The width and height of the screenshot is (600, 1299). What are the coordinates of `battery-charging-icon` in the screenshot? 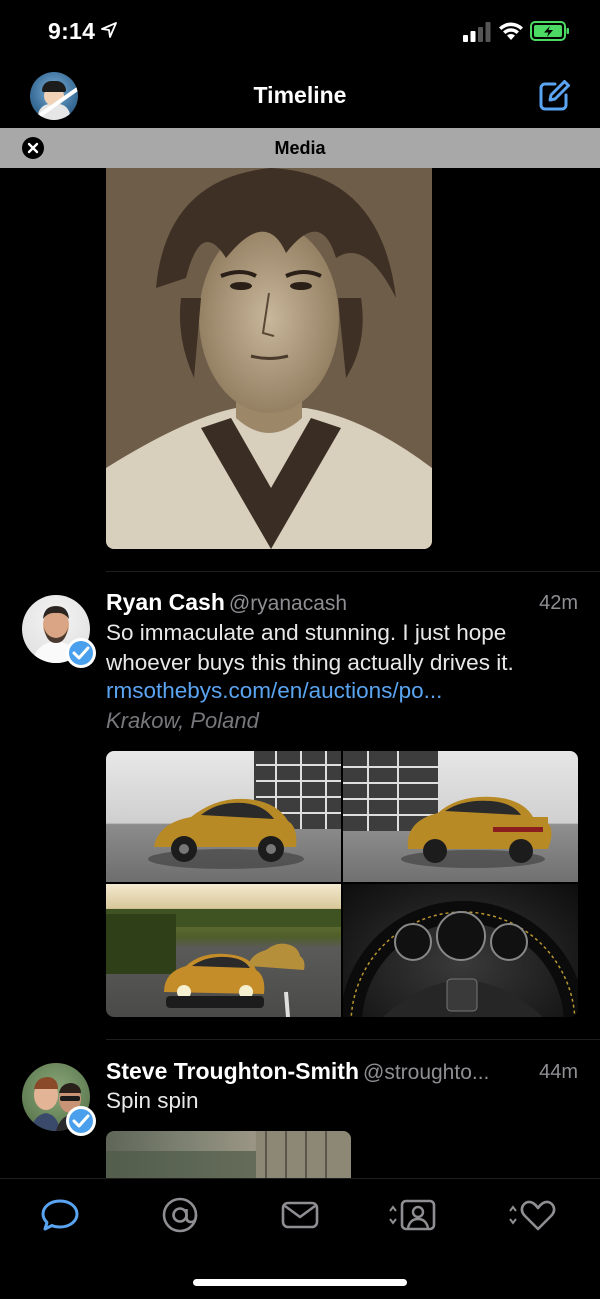 It's located at (549, 31).